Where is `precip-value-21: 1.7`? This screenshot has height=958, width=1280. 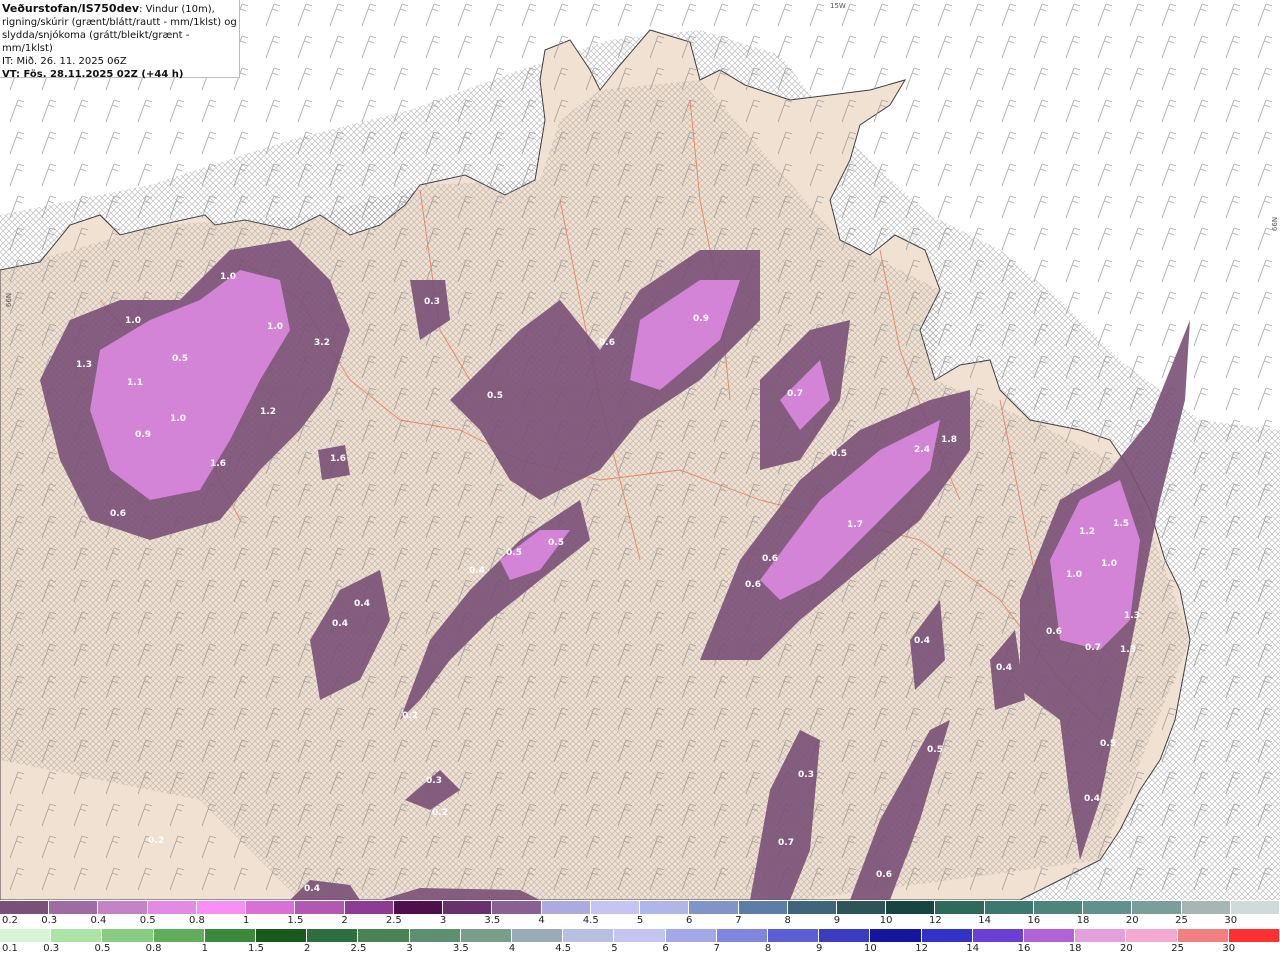 precip-value-21: 1.7 is located at coordinates (855, 525).